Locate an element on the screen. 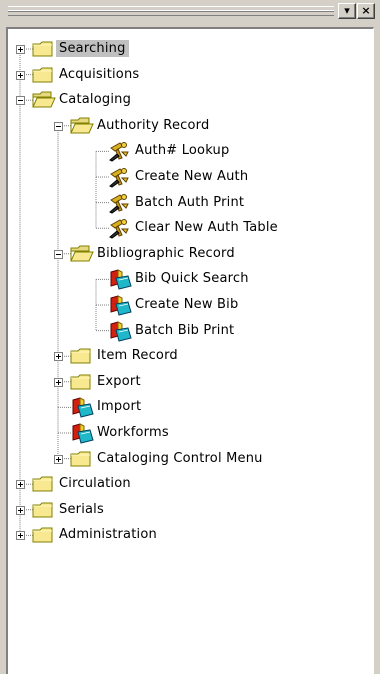  tree-item-label: Batch Auth Print is located at coordinates (190, 202).